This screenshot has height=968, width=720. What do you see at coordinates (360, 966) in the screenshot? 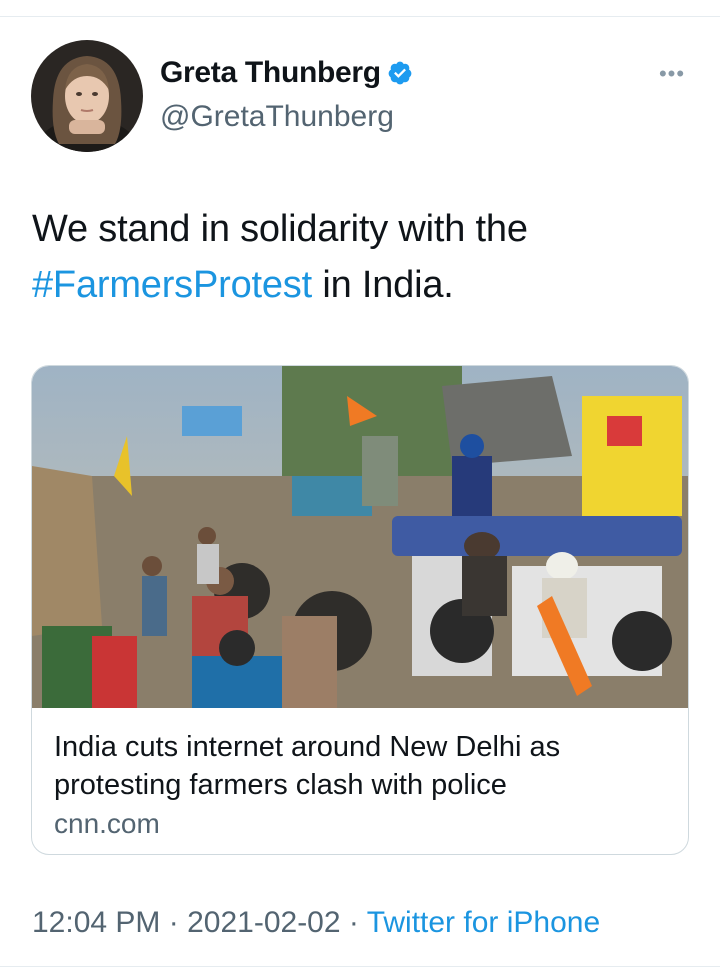
I see `bottom-divider` at bounding box center [360, 966].